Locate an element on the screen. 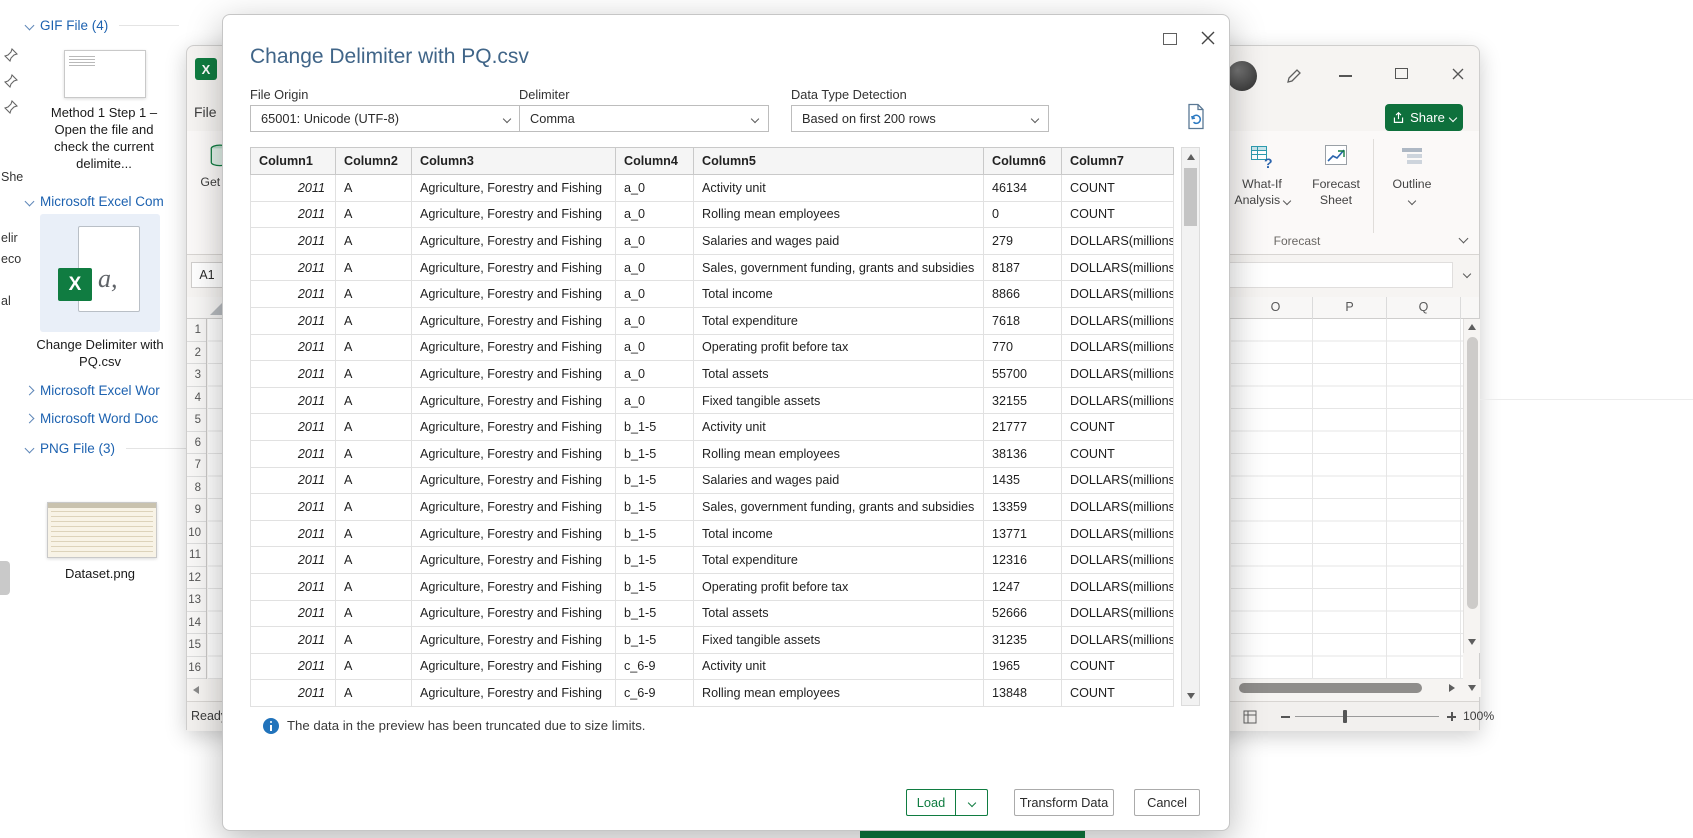 The image size is (1693, 838). table-cell: DOLLARS(millions) is located at coordinates (1117, 320).